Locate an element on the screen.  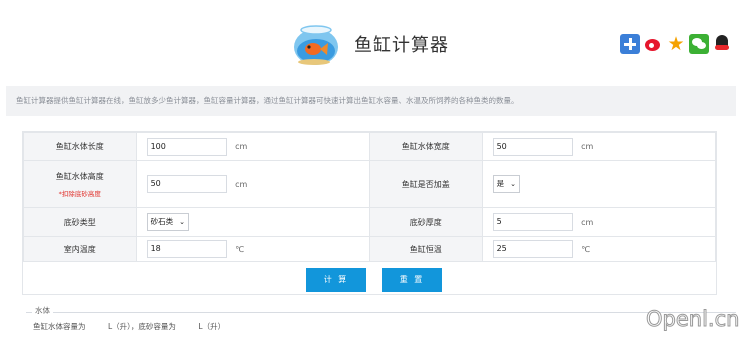
substrate-thickness-input: 5 is located at coordinates (532, 222).